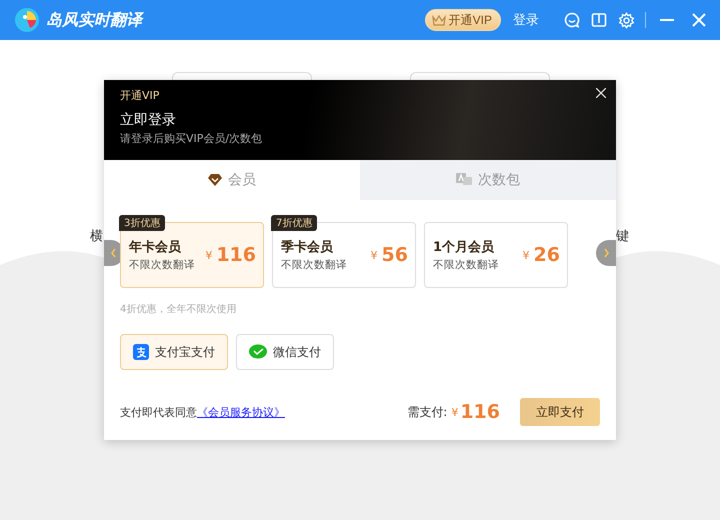  Describe the element at coordinates (241, 412) in the screenshot. I see `agreement-link: 《会员服务协议》` at that location.